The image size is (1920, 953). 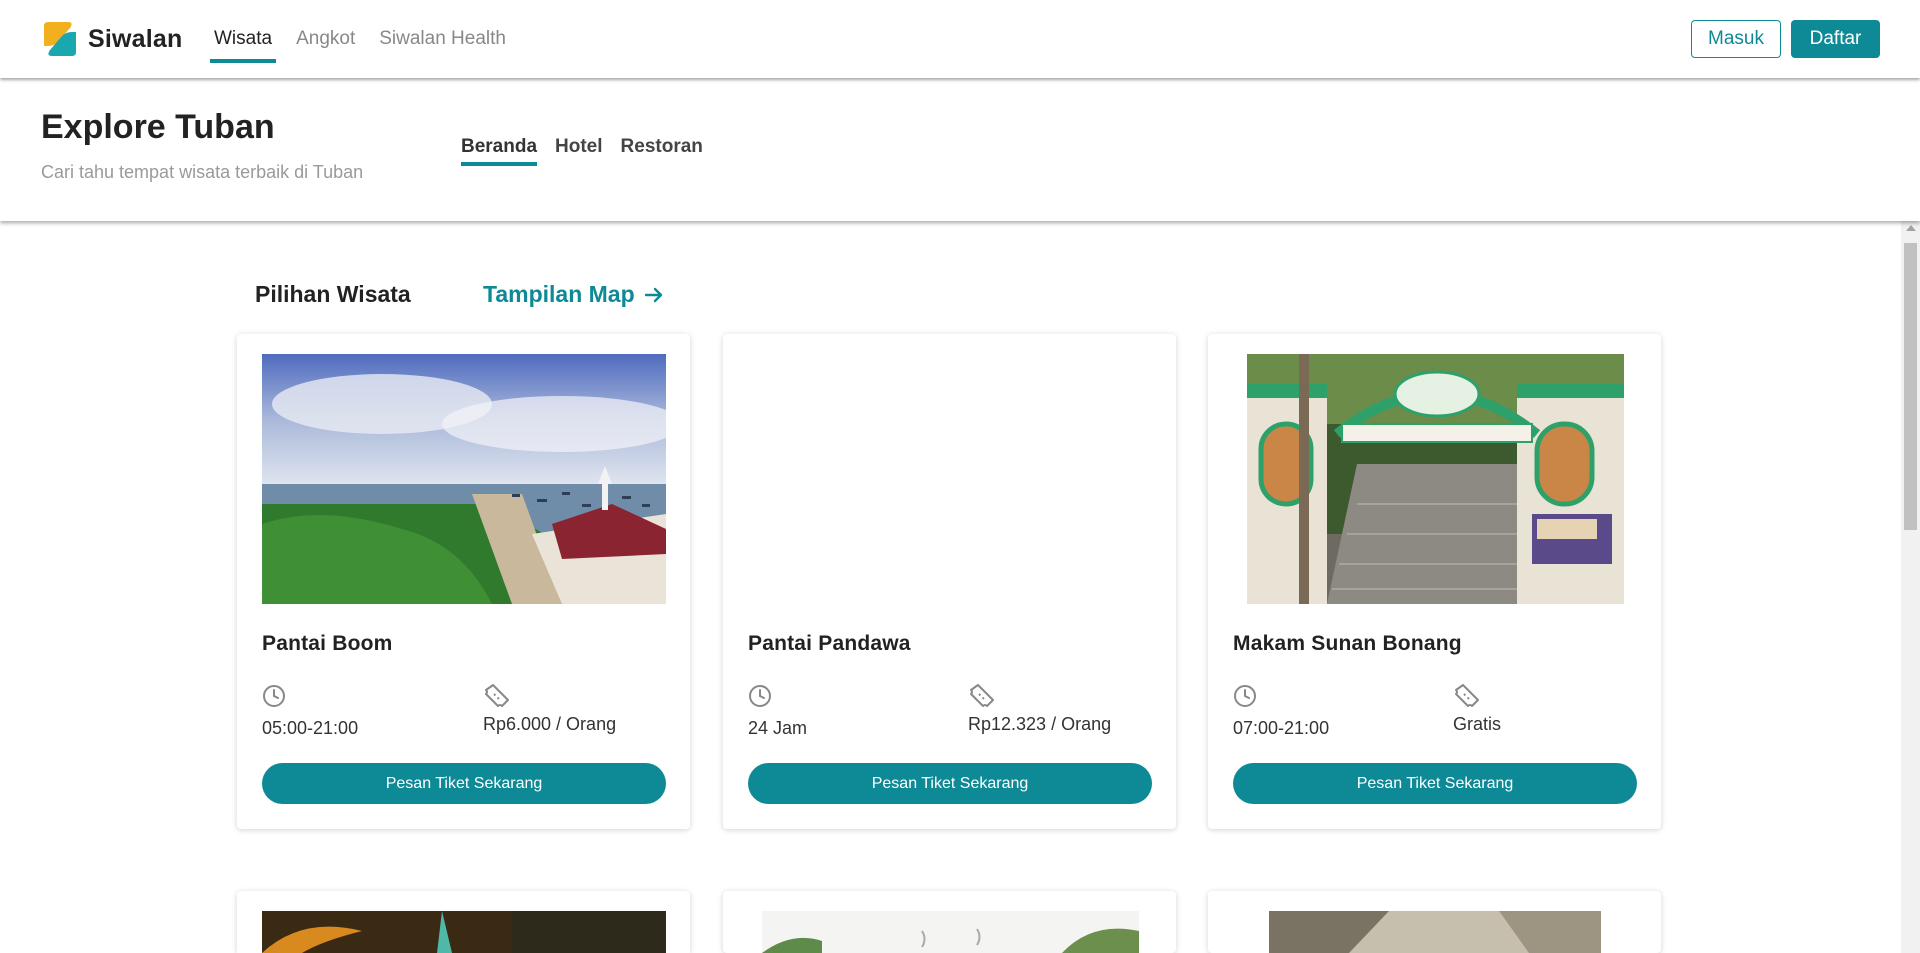 I want to click on tab-hotel: Hotel, so click(x=579, y=150).